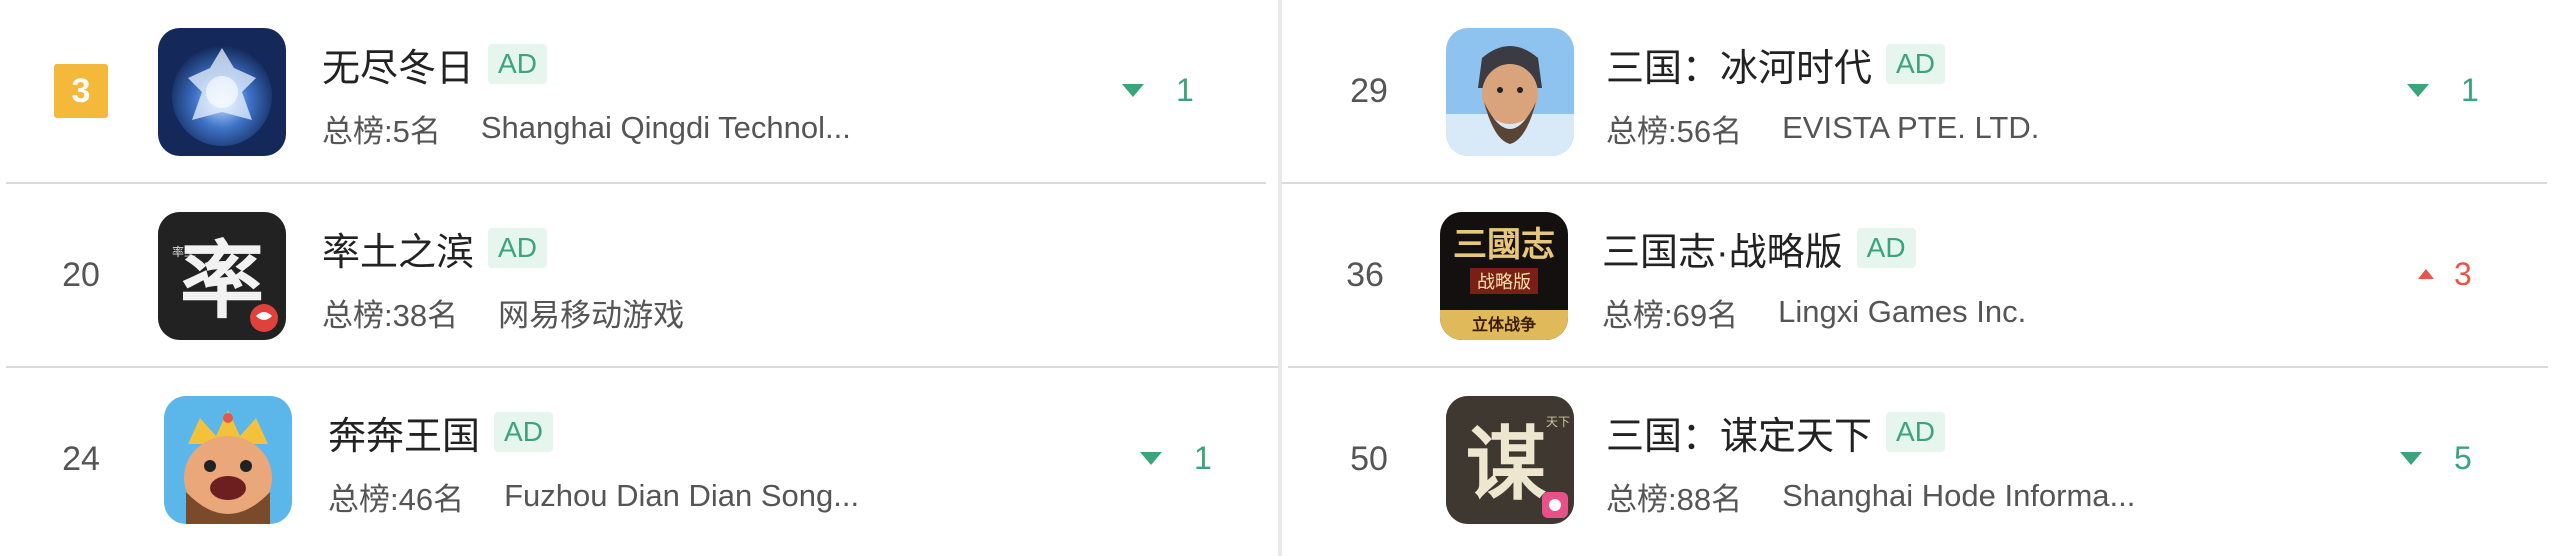  I want to click on overall-rank: 总榜:5名, so click(381, 131).